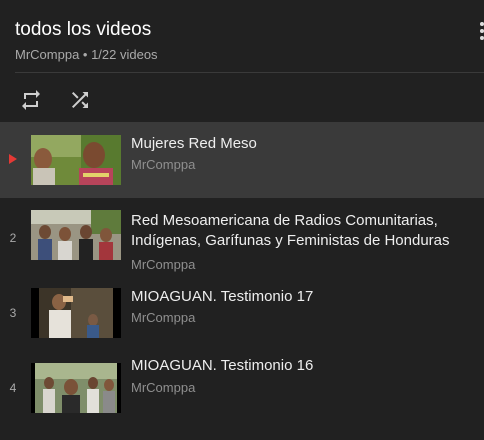 This screenshot has width=484, height=440. Describe the element at coordinates (249, 72) in the screenshot. I see `header-divider` at that location.